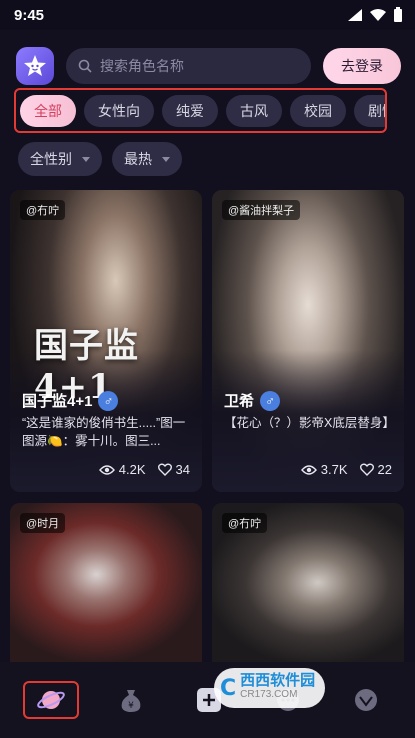  Describe the element at coordinates (269, 694) in the screenshot. I see `watermark-sub: CR173.COM` at that location.